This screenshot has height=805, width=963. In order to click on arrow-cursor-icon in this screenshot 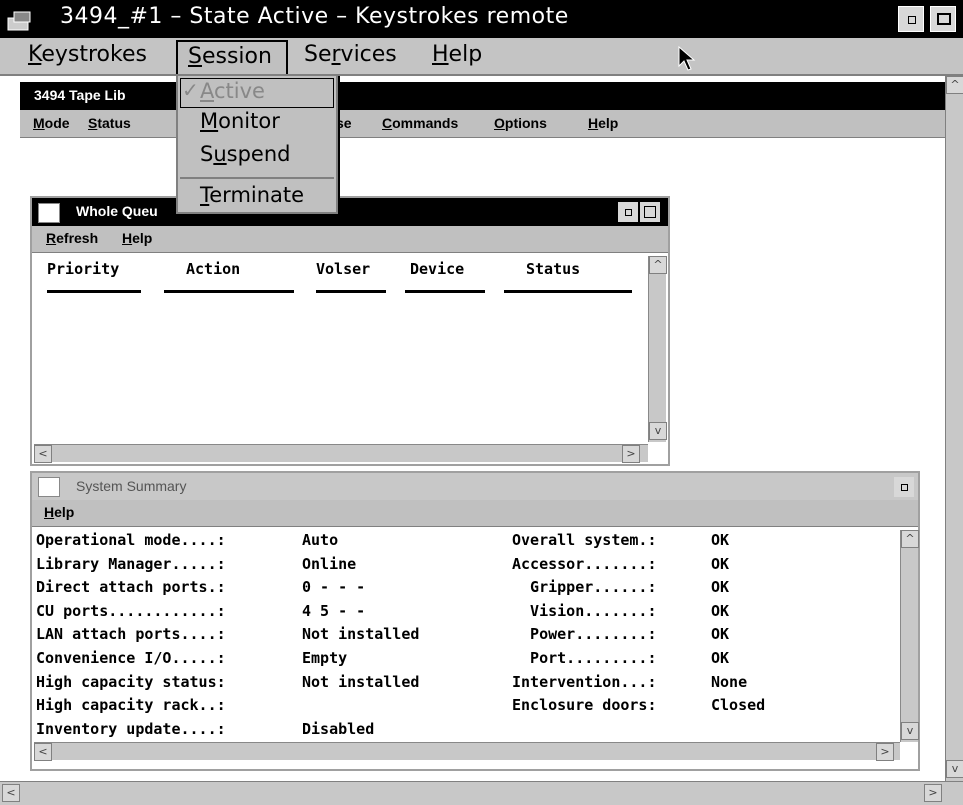, I will do `click(687, 58)`.